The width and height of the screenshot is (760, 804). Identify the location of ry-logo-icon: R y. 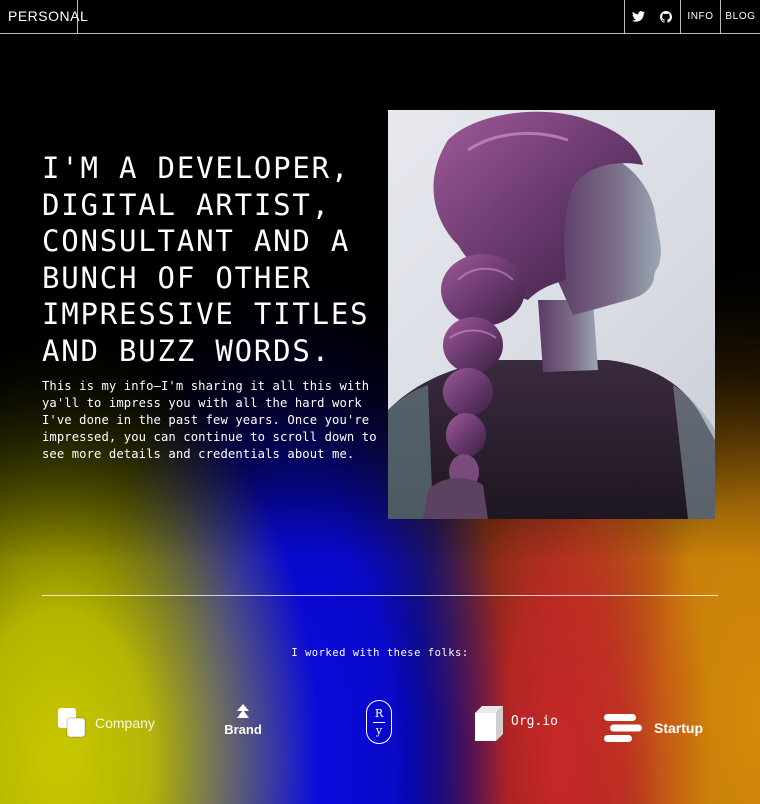
(379, 721).